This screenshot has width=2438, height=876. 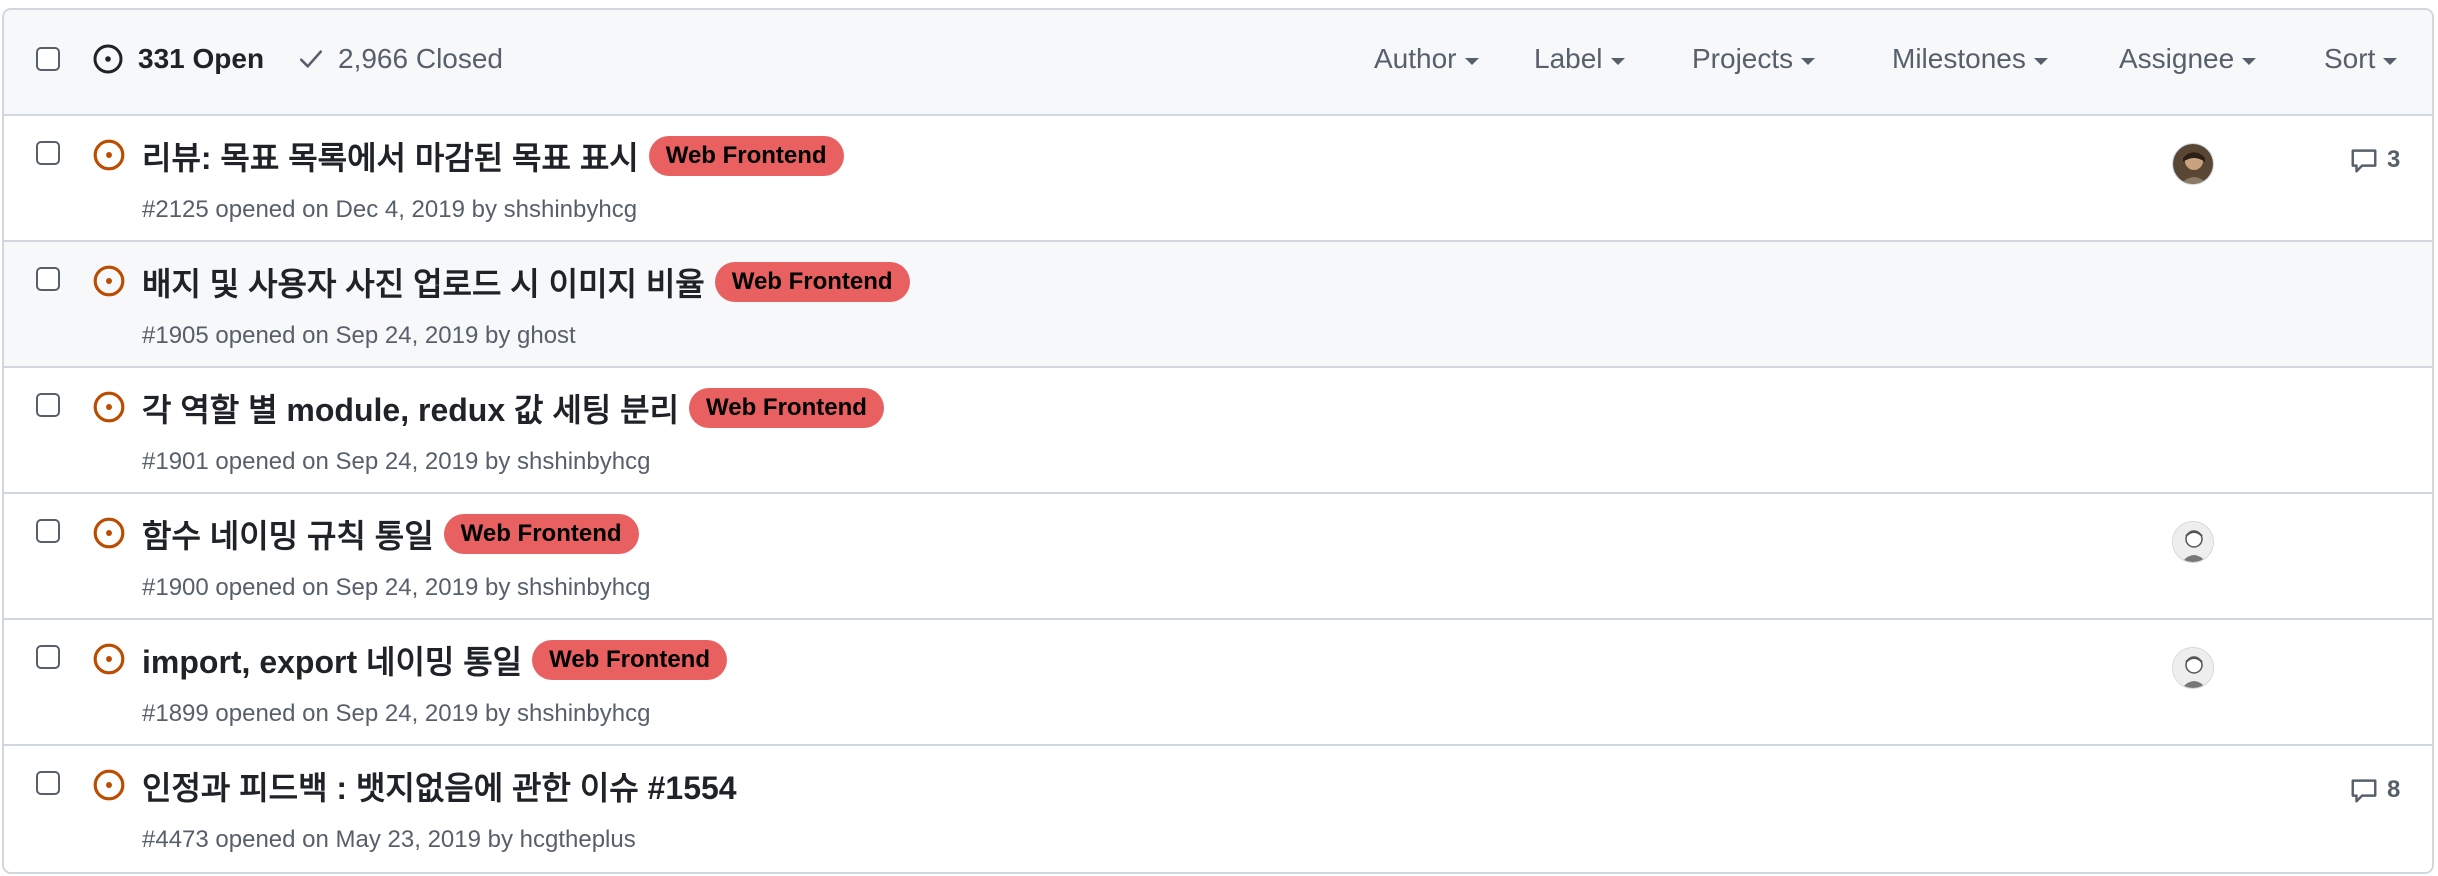 I want to click on select-all-checkbox, so click(x=48, y=59).